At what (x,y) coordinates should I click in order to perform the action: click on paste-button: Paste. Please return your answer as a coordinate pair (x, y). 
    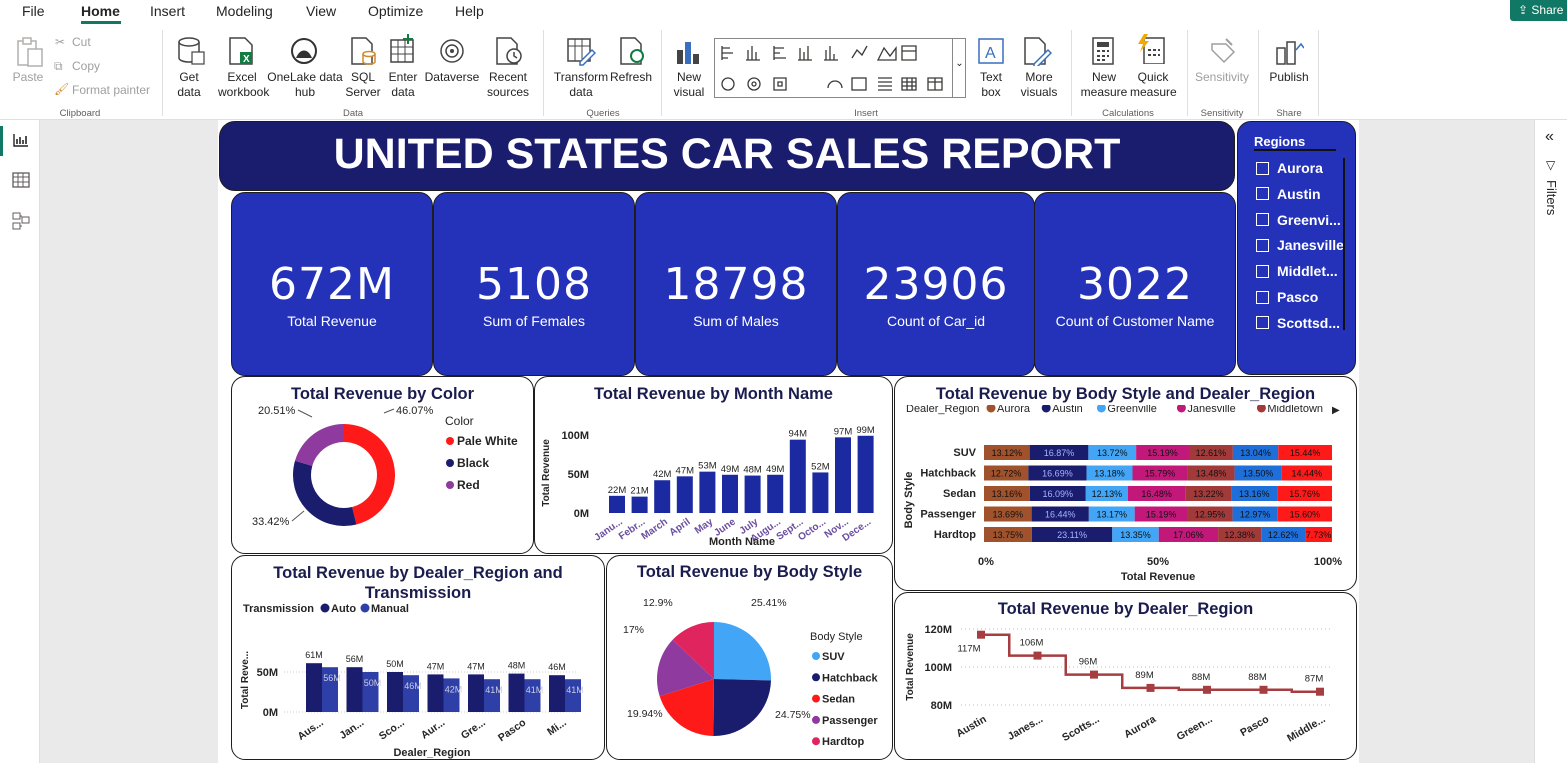
    Looking at the image, I should click on (28, 77).